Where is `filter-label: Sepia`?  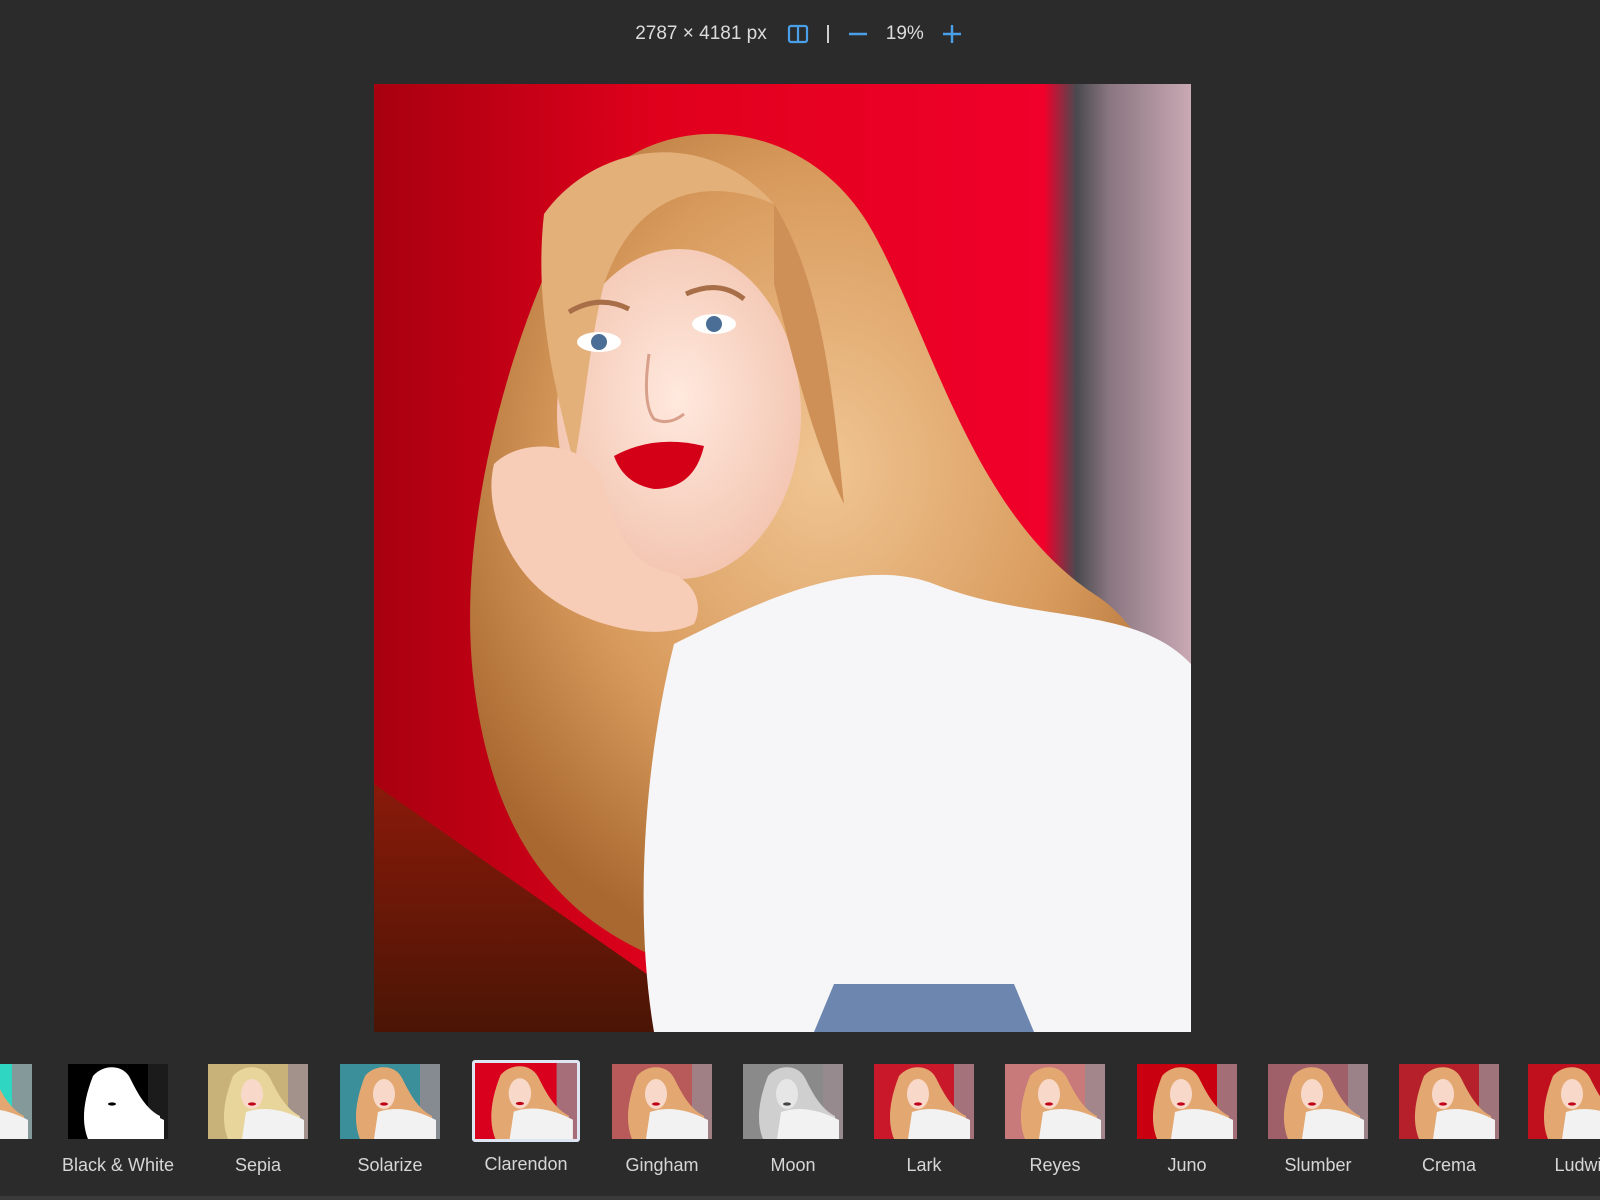 filter-label: Sepia is located at coordinates (258, 1165).